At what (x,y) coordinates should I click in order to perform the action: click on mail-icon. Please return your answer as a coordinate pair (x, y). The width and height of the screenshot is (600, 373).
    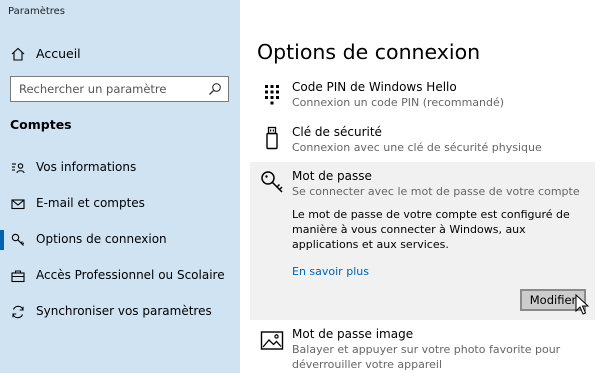
    Looking at the image, I should click on (18, 204).